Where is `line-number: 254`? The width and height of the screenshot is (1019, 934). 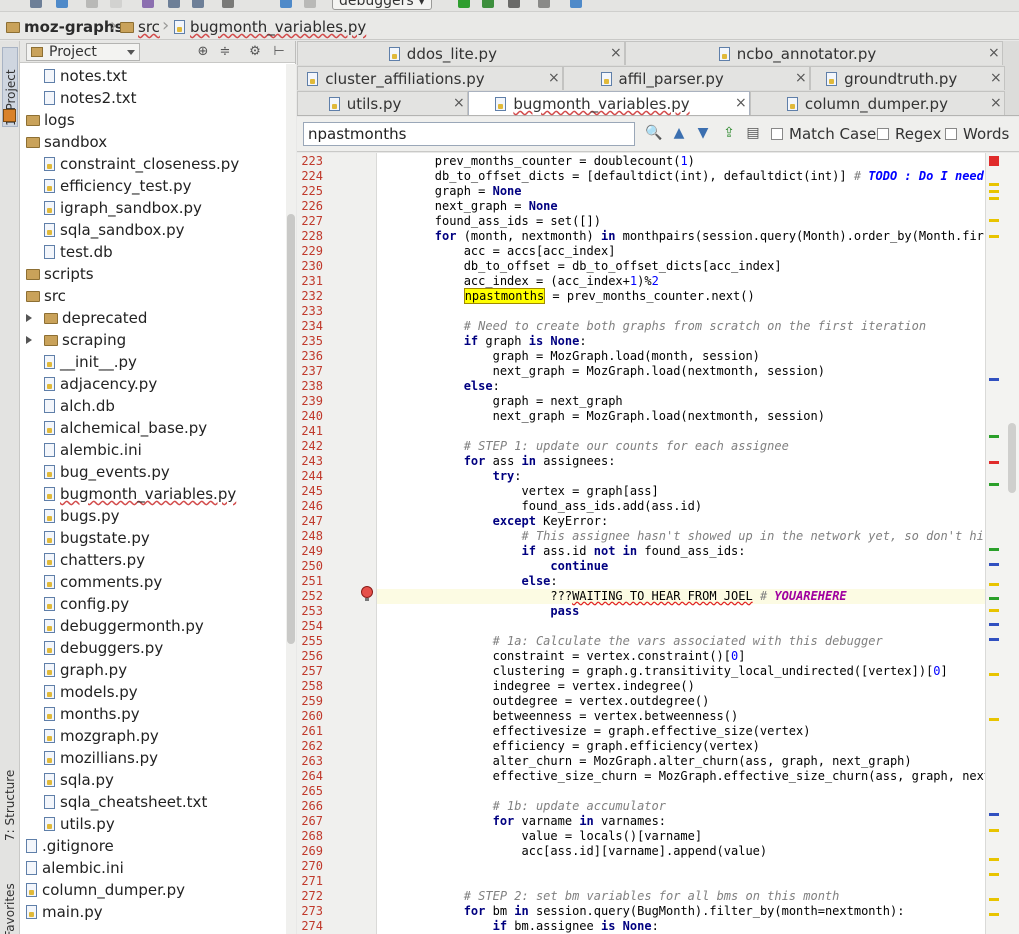 line-number: 254 is located at coordinates (310, 626).